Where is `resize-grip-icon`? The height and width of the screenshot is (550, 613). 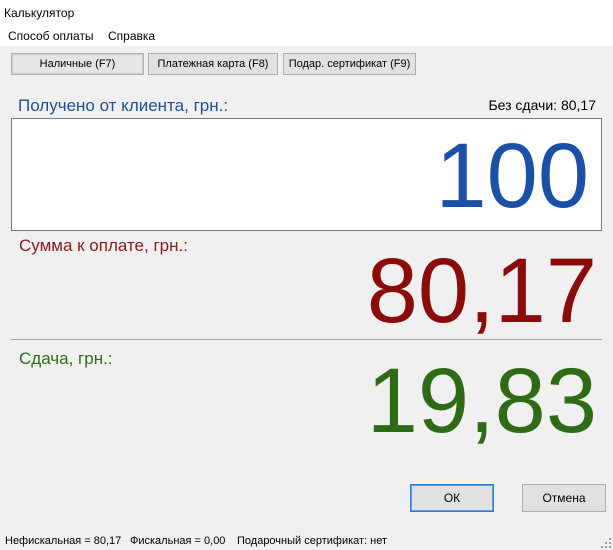 resize-grip-icon is located at coordinates (606, 543).